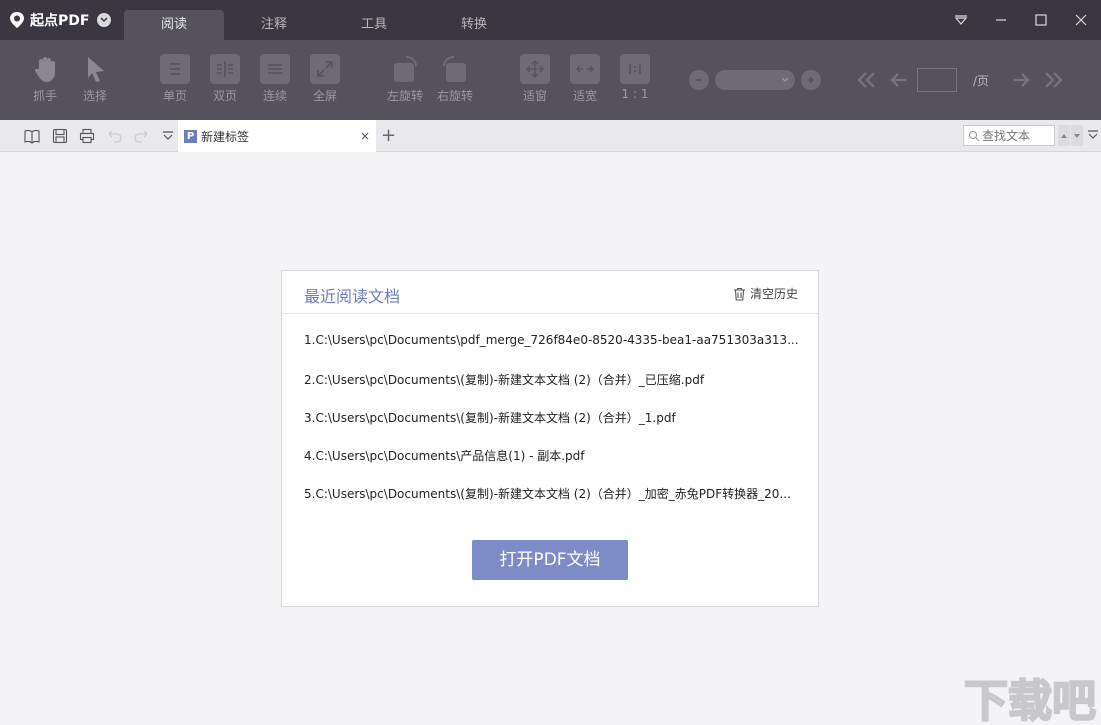  What do you see at coordinates (635, 69) in the screenshot?
I see `actual-size-icon` at bounding box center [635, 69].